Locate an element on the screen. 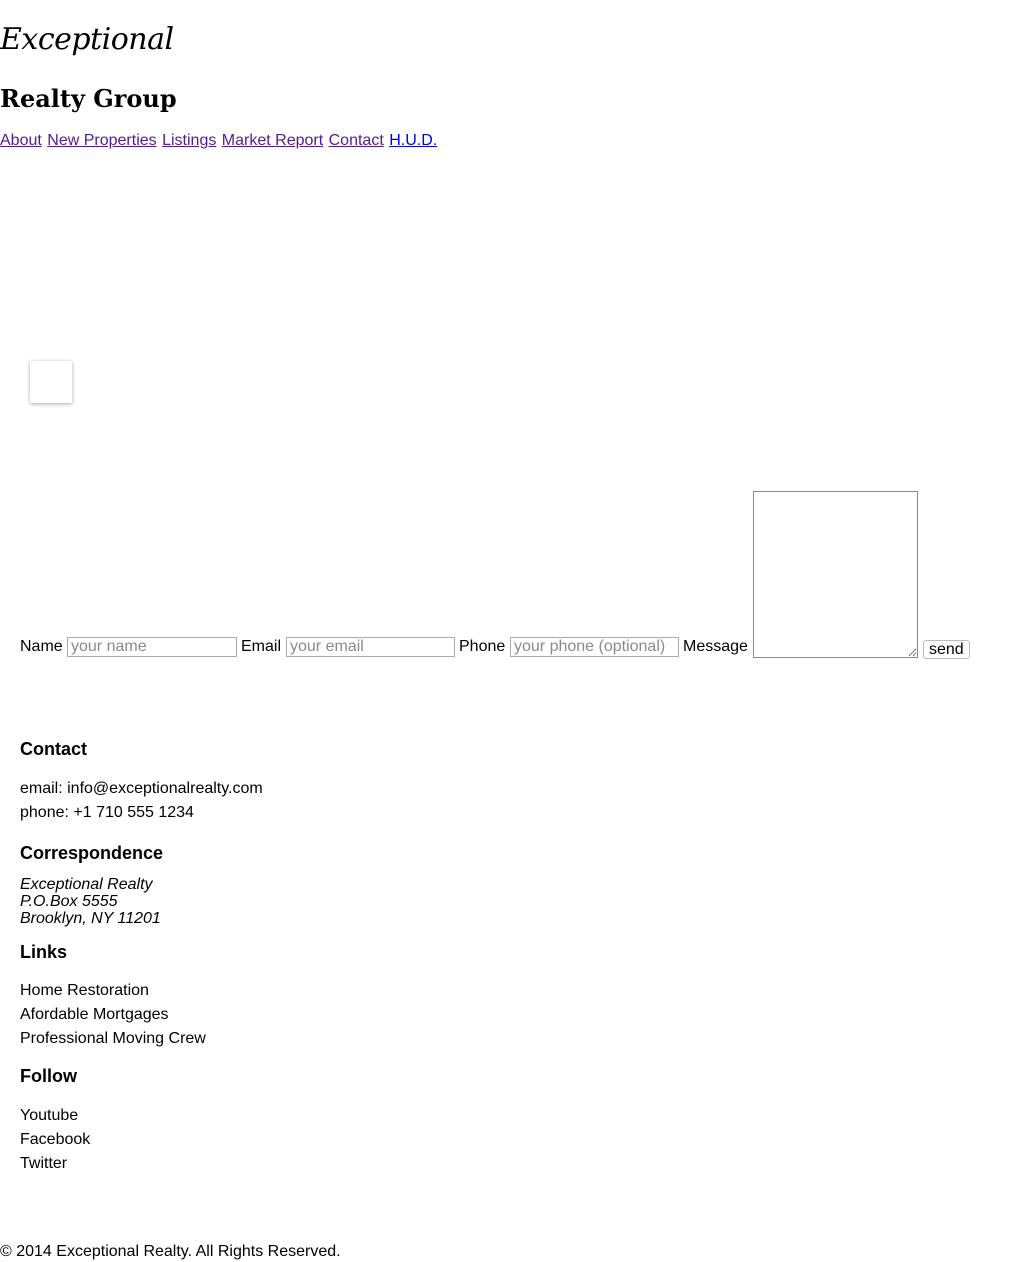  nav-link-about: About is located at coordinates (21, 140).